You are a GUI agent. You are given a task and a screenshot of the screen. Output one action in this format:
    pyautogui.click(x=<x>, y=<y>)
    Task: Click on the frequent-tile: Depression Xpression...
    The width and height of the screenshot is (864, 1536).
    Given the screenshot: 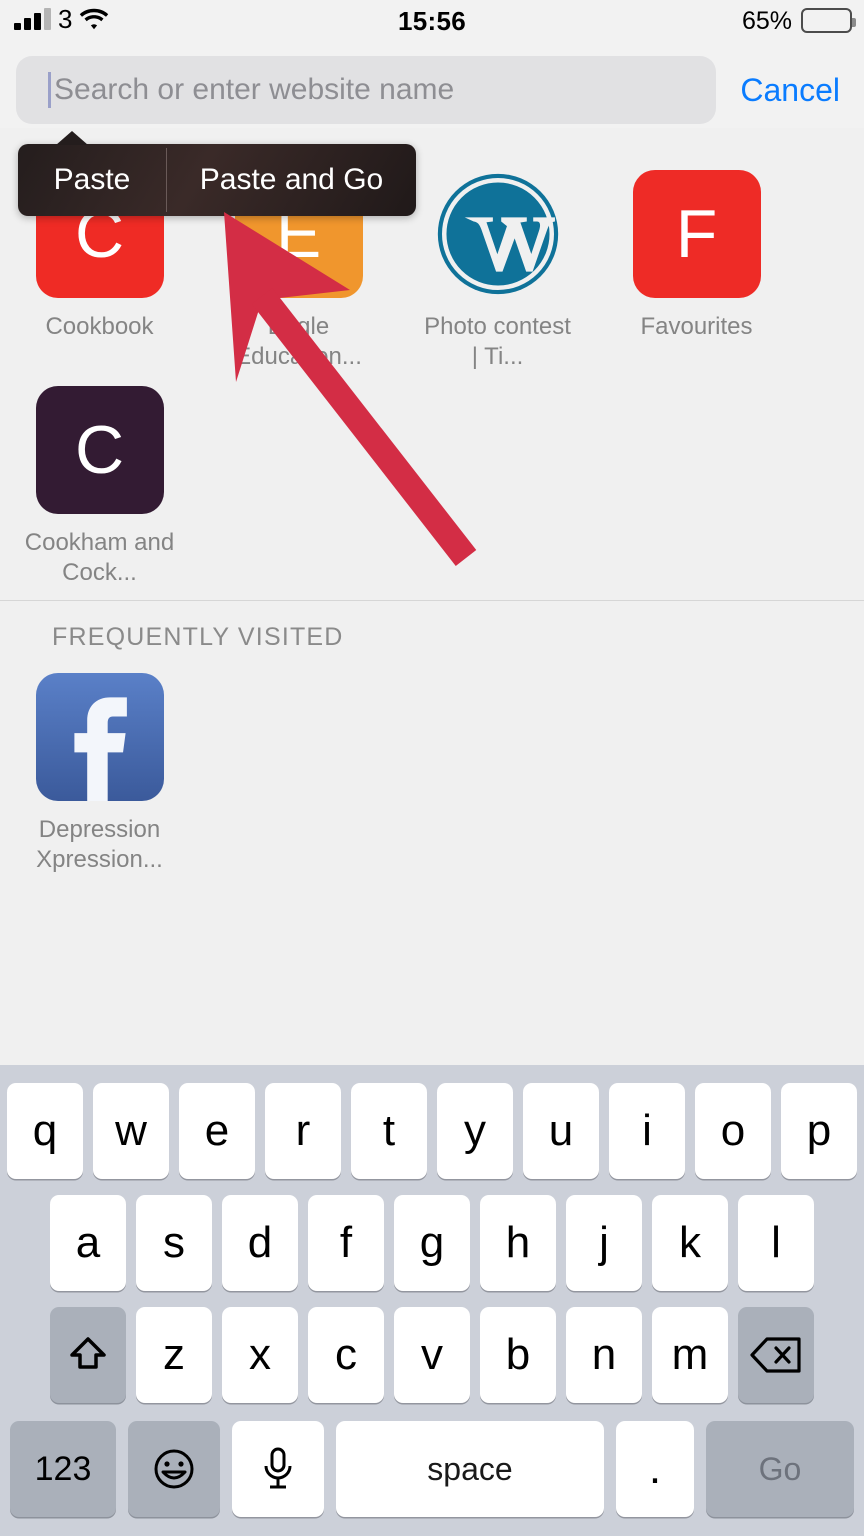 What is the action you would take?
    pyautogui.click(x=99, y=774)
    